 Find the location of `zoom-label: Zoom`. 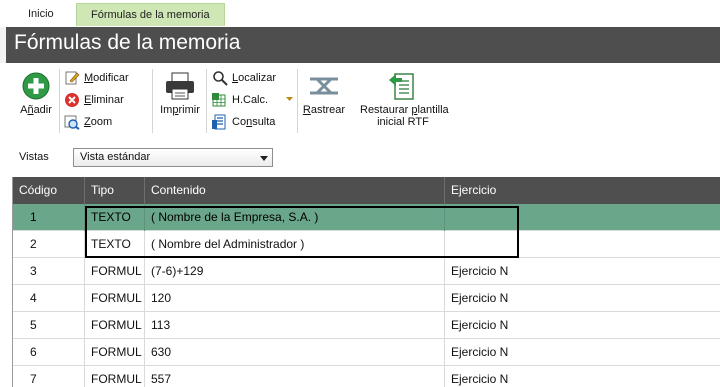

zoom-label: Zoom is located at coordinates (98, 122).